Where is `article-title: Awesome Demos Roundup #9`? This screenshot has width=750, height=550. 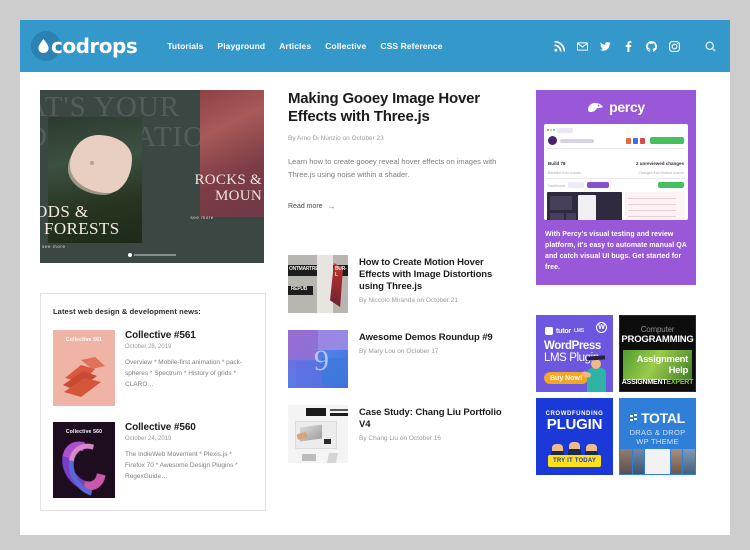 article-title: Awesome Demos Roundup #9 is located at coordinates (436, 338).